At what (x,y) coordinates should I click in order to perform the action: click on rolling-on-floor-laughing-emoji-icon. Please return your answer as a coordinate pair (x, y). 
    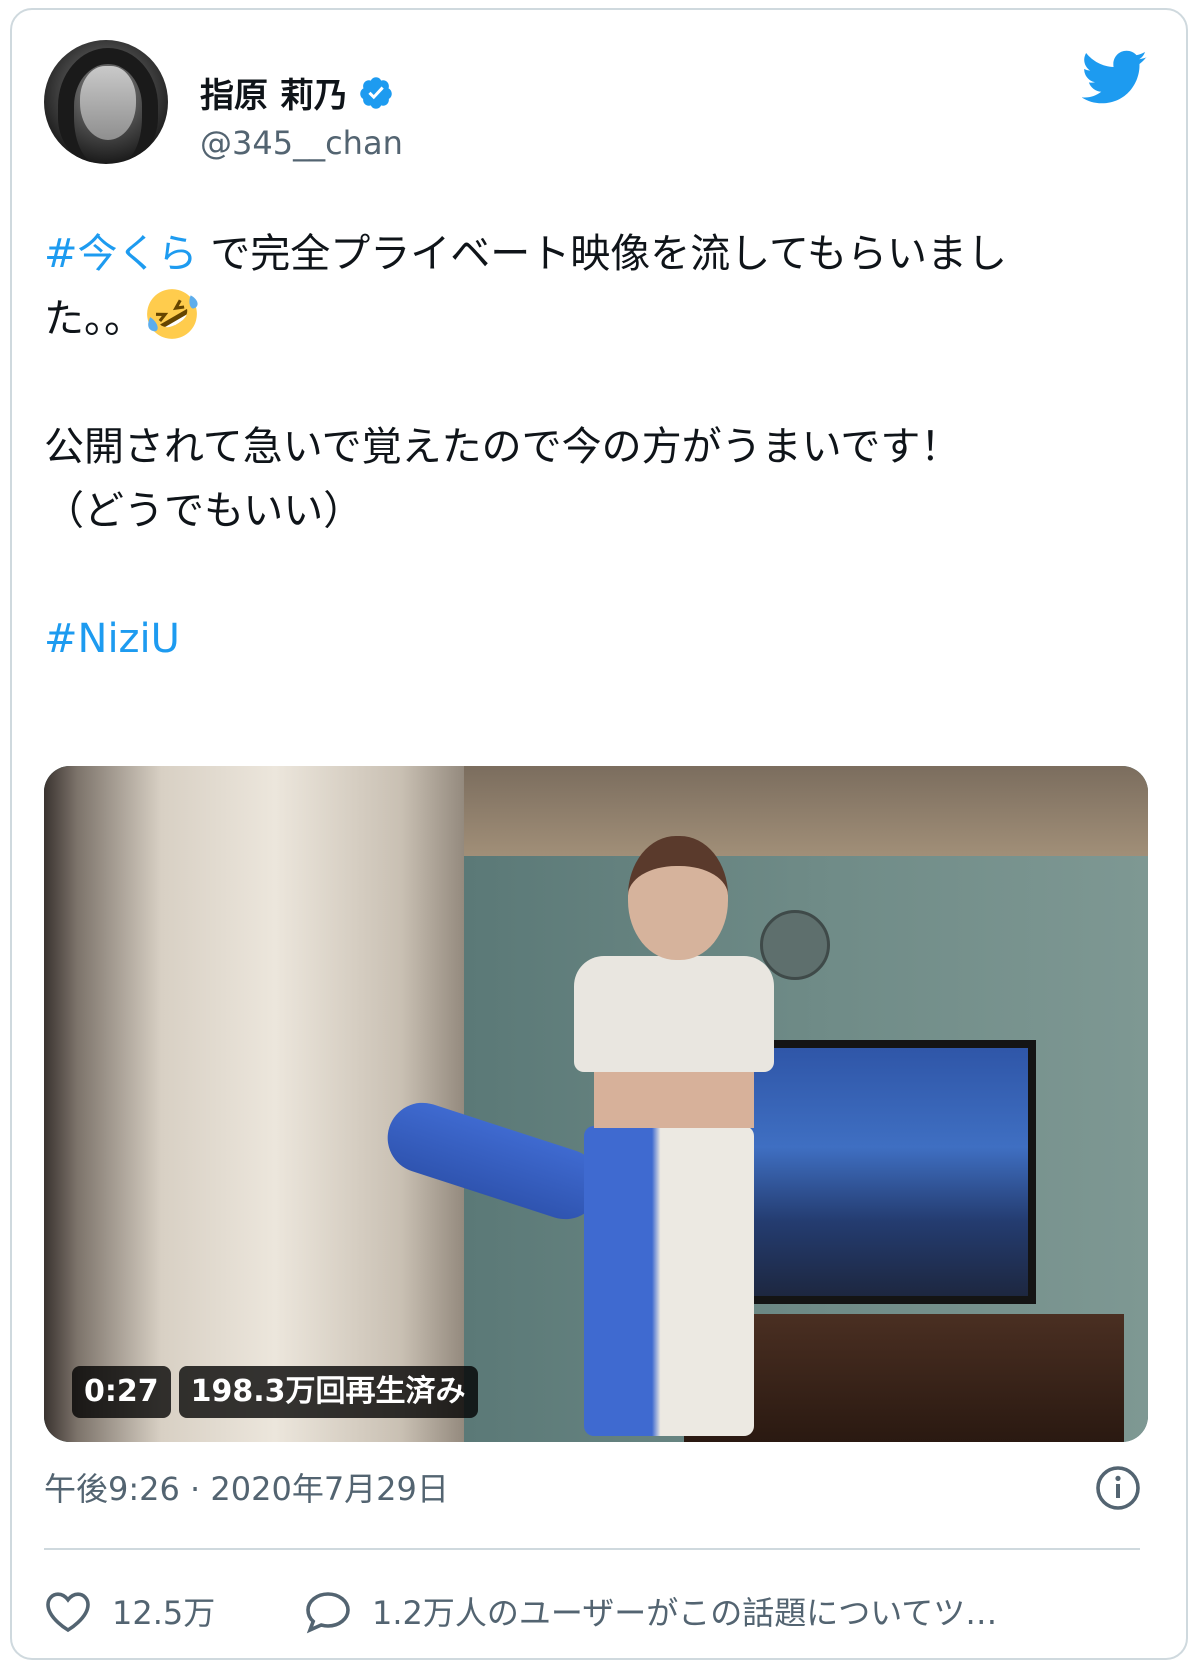
    Looking at the image, I should click on (172, 314).